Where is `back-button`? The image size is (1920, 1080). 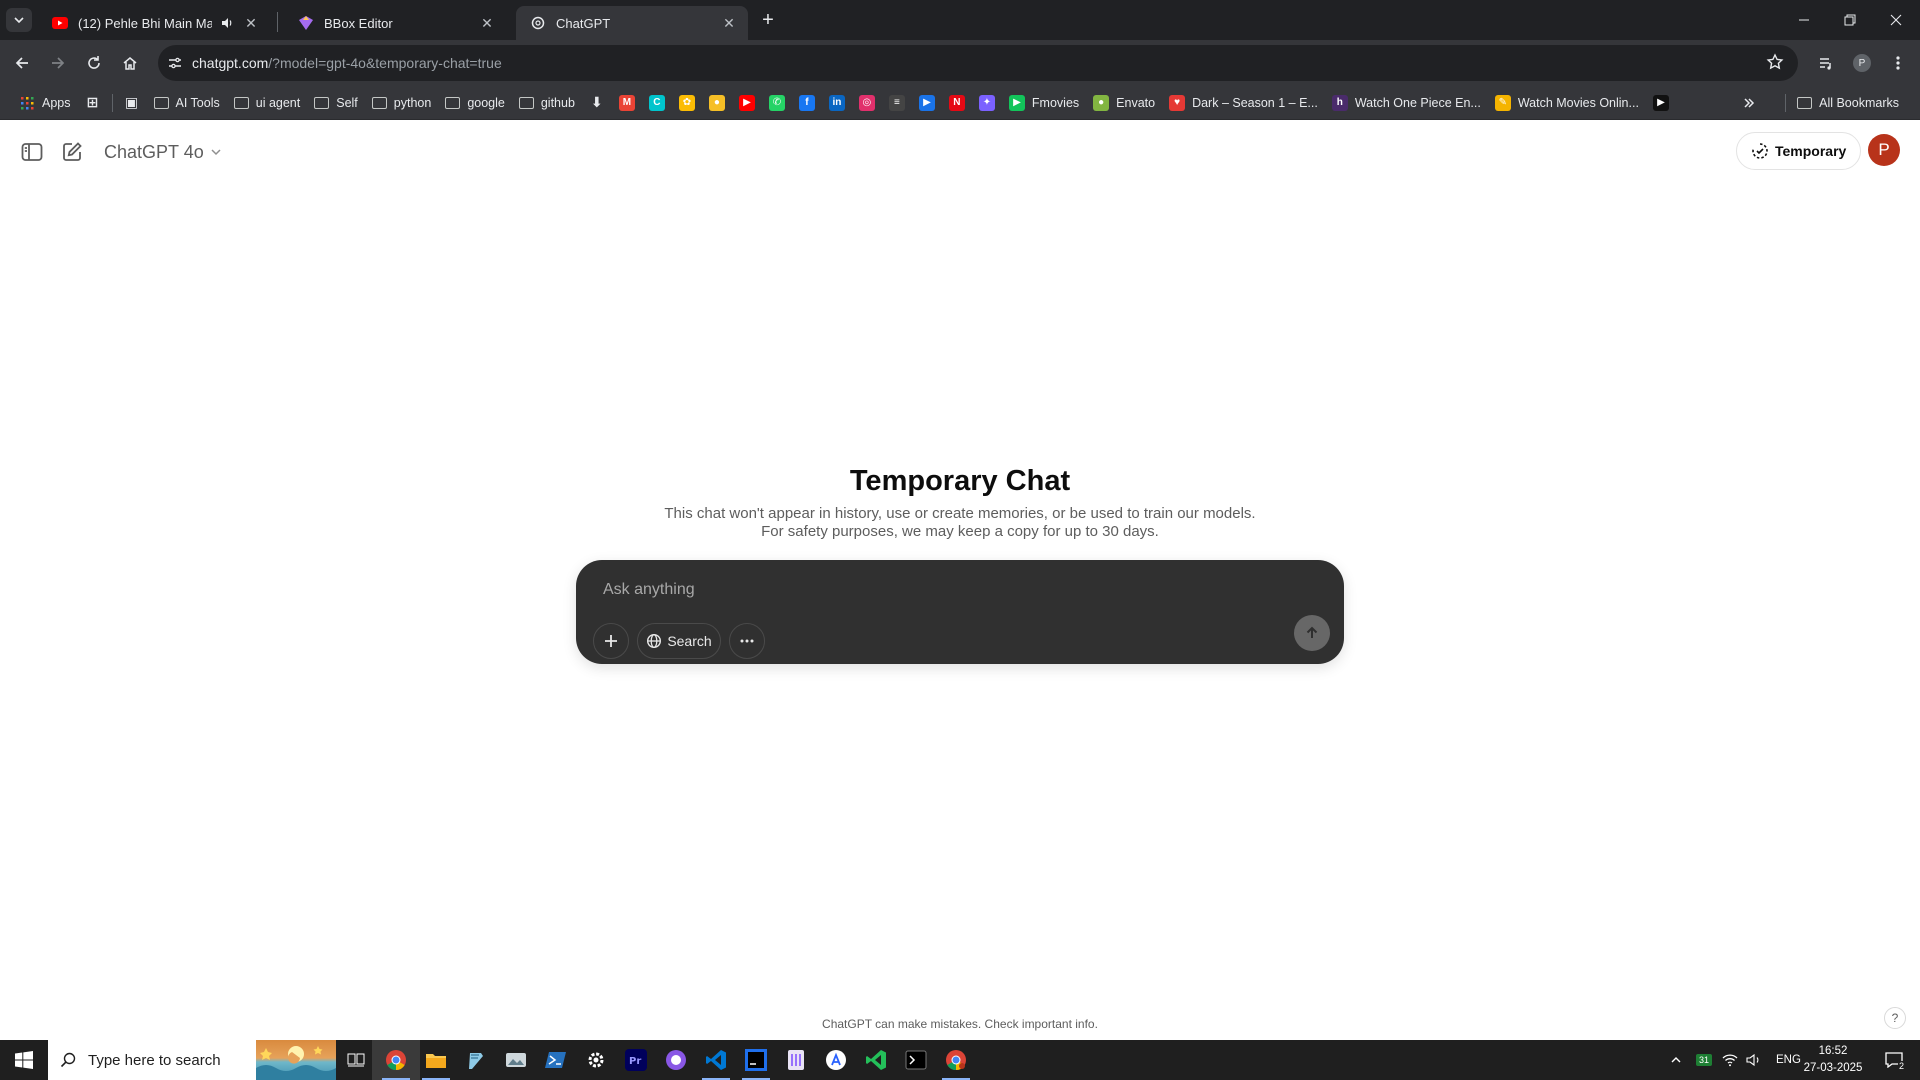
back-button is located at coordinates (22, 63).